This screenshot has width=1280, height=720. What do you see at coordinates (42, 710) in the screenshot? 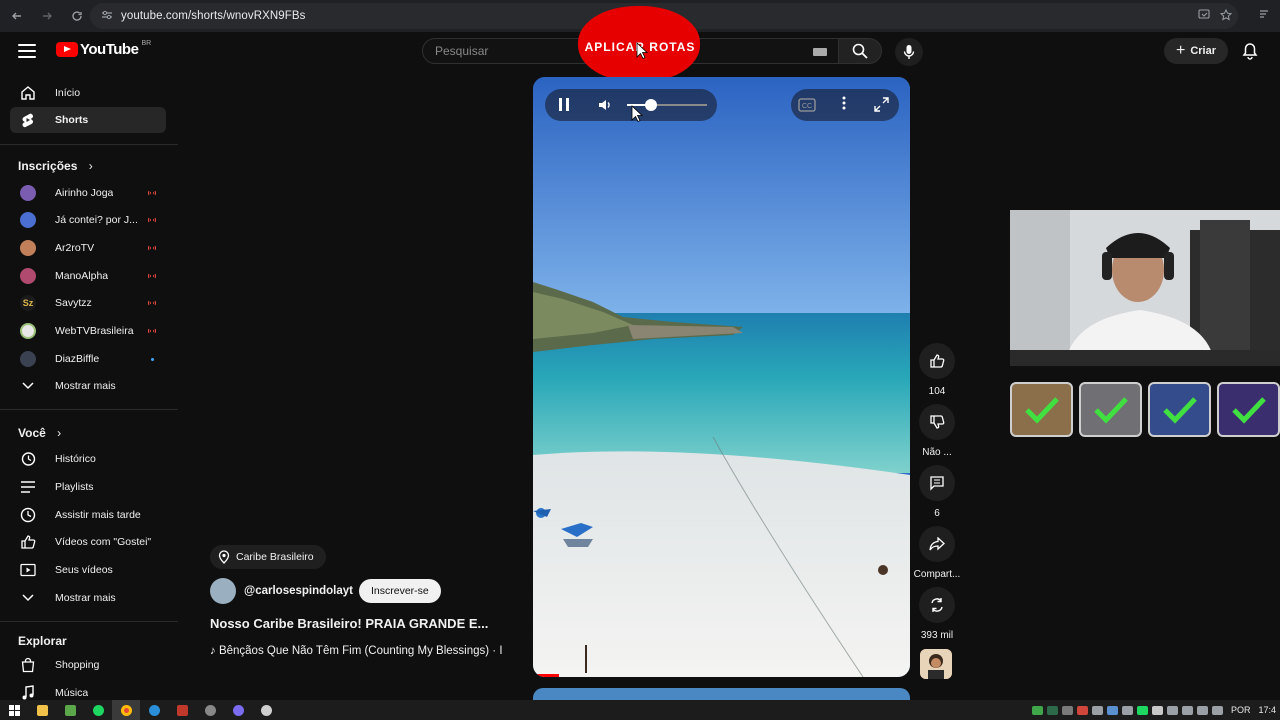
I see `file-explorer-icon` at bounding box center [42, 710].